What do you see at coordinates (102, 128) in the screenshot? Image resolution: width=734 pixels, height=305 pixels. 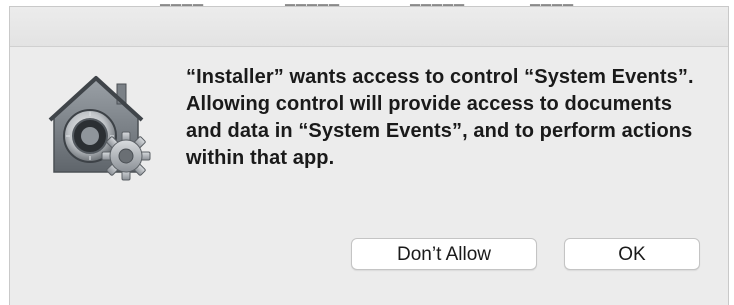 I see `gatekeeper-lock-gear-icon` at bounding box center [102, 128].